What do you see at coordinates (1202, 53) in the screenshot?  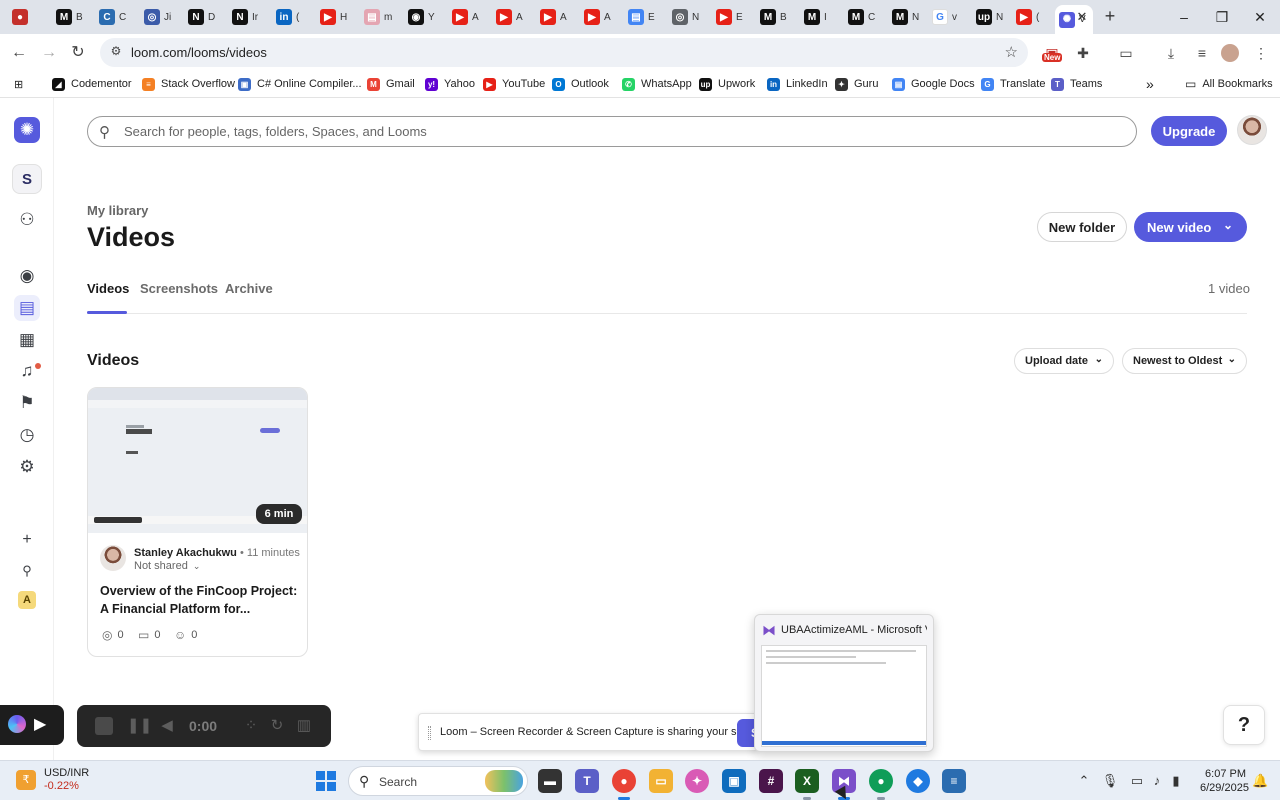 I see `media-control-icon: ≡` at bounding box center [1202, 53].